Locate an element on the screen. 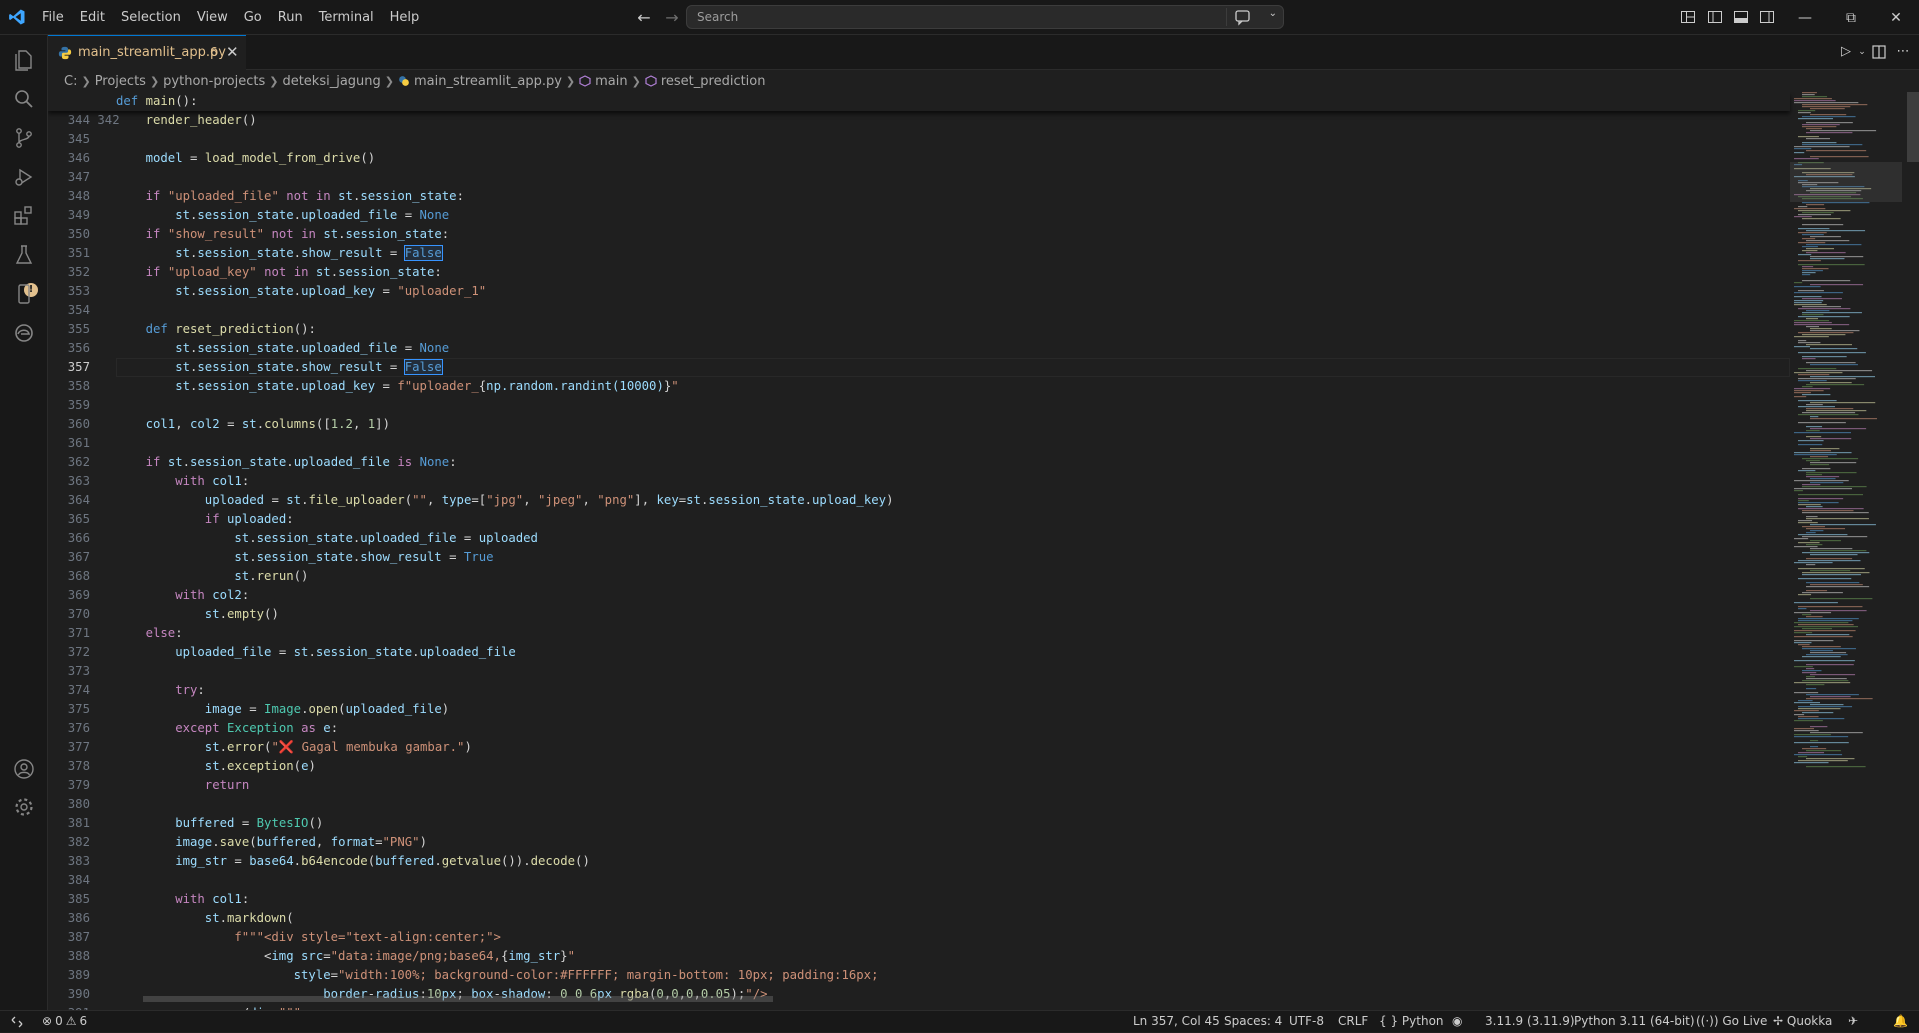 The width and height of the screenshot is (1919, 1033). copilot-icon: ◉ is located at coordinates (1457, 1021).